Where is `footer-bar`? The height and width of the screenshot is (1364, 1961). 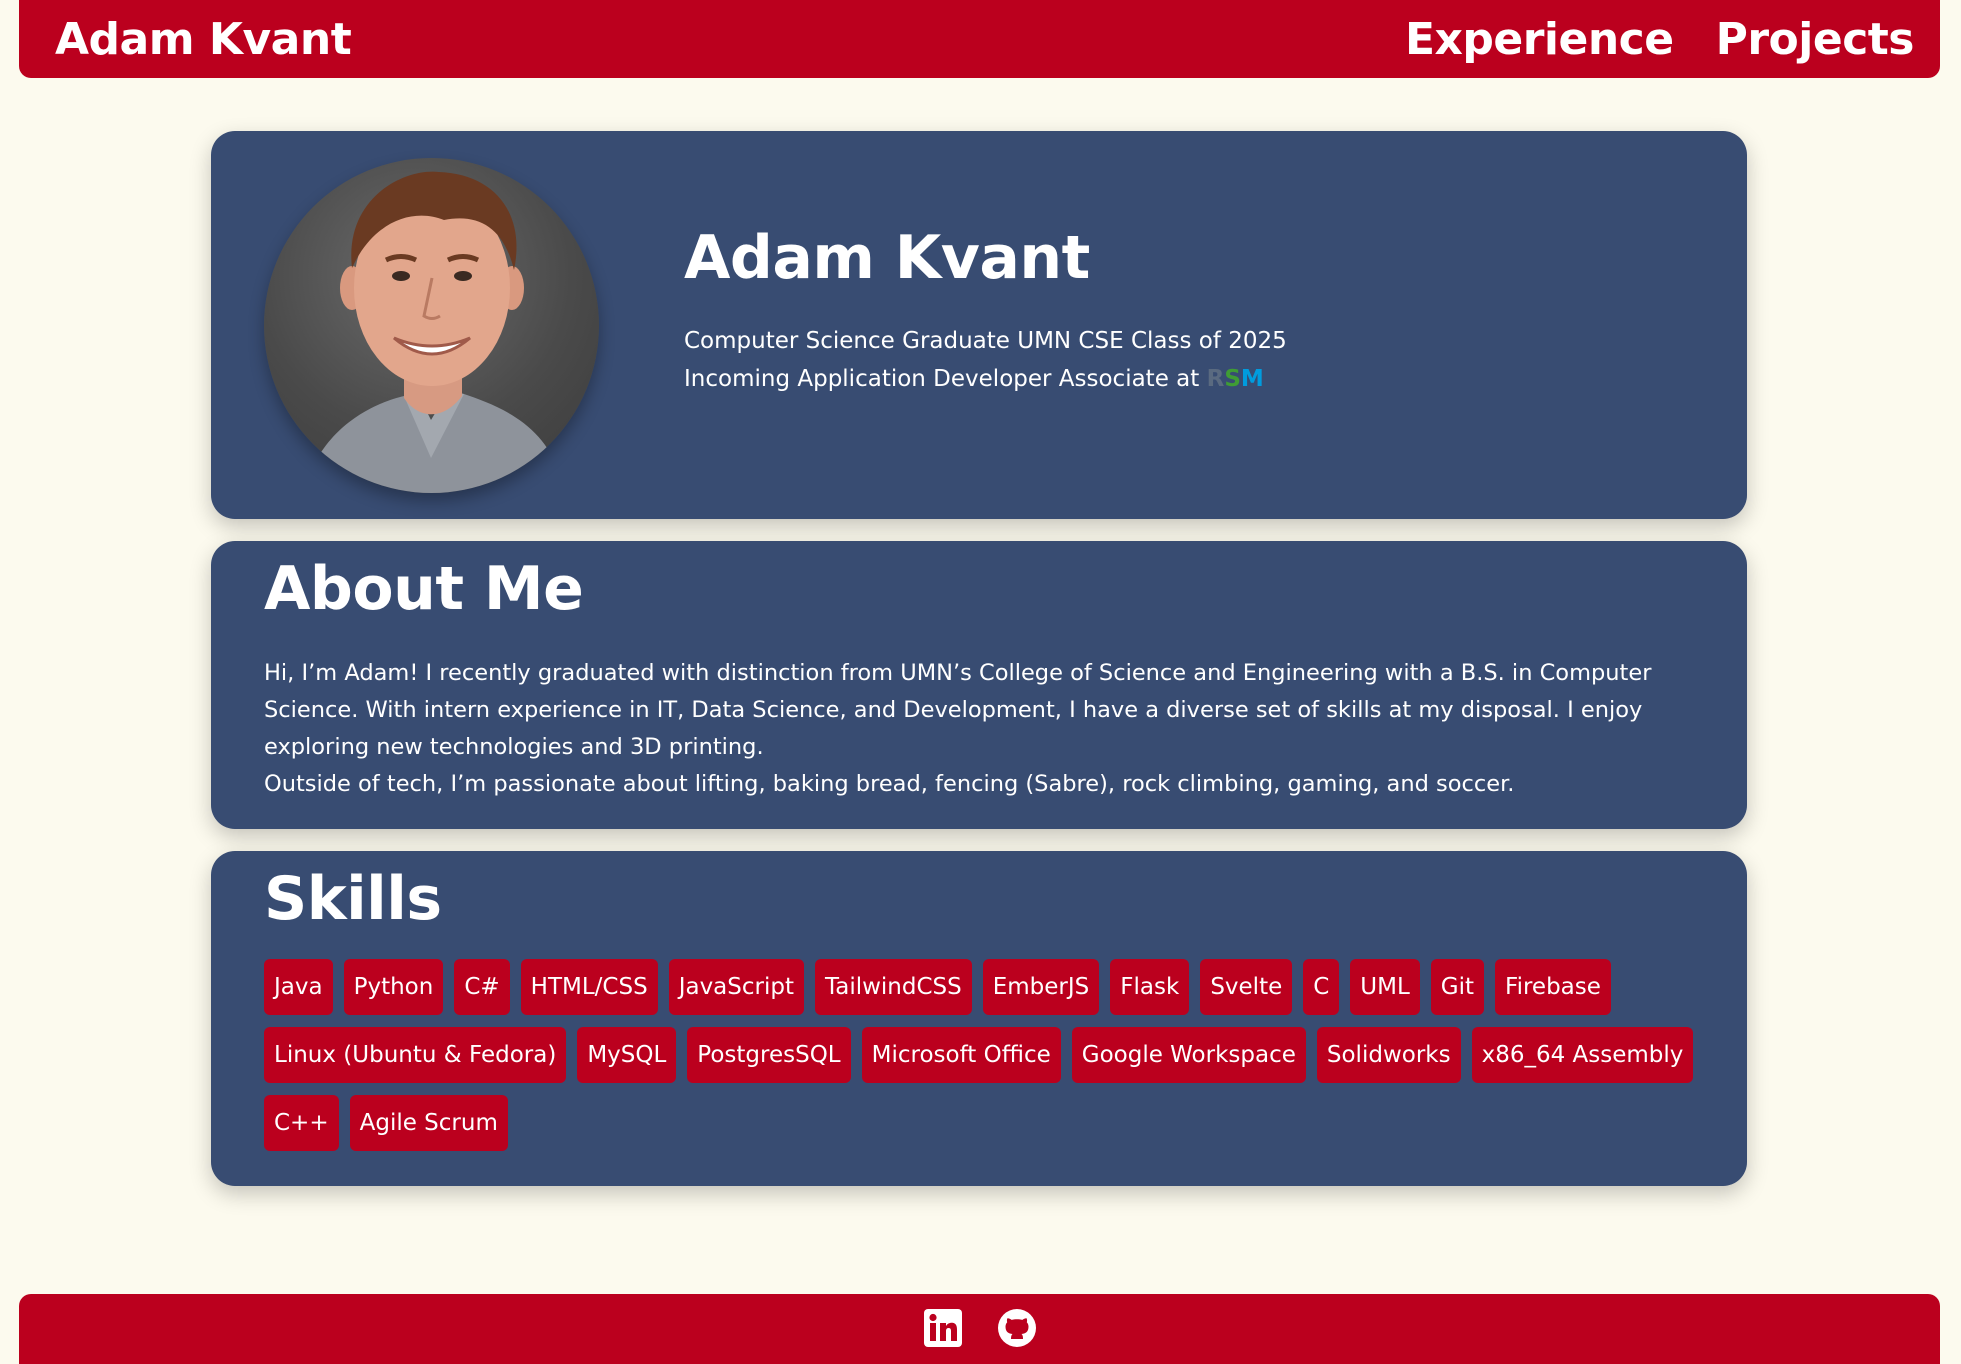
footer-bar is located at coordinates (979, 1329).